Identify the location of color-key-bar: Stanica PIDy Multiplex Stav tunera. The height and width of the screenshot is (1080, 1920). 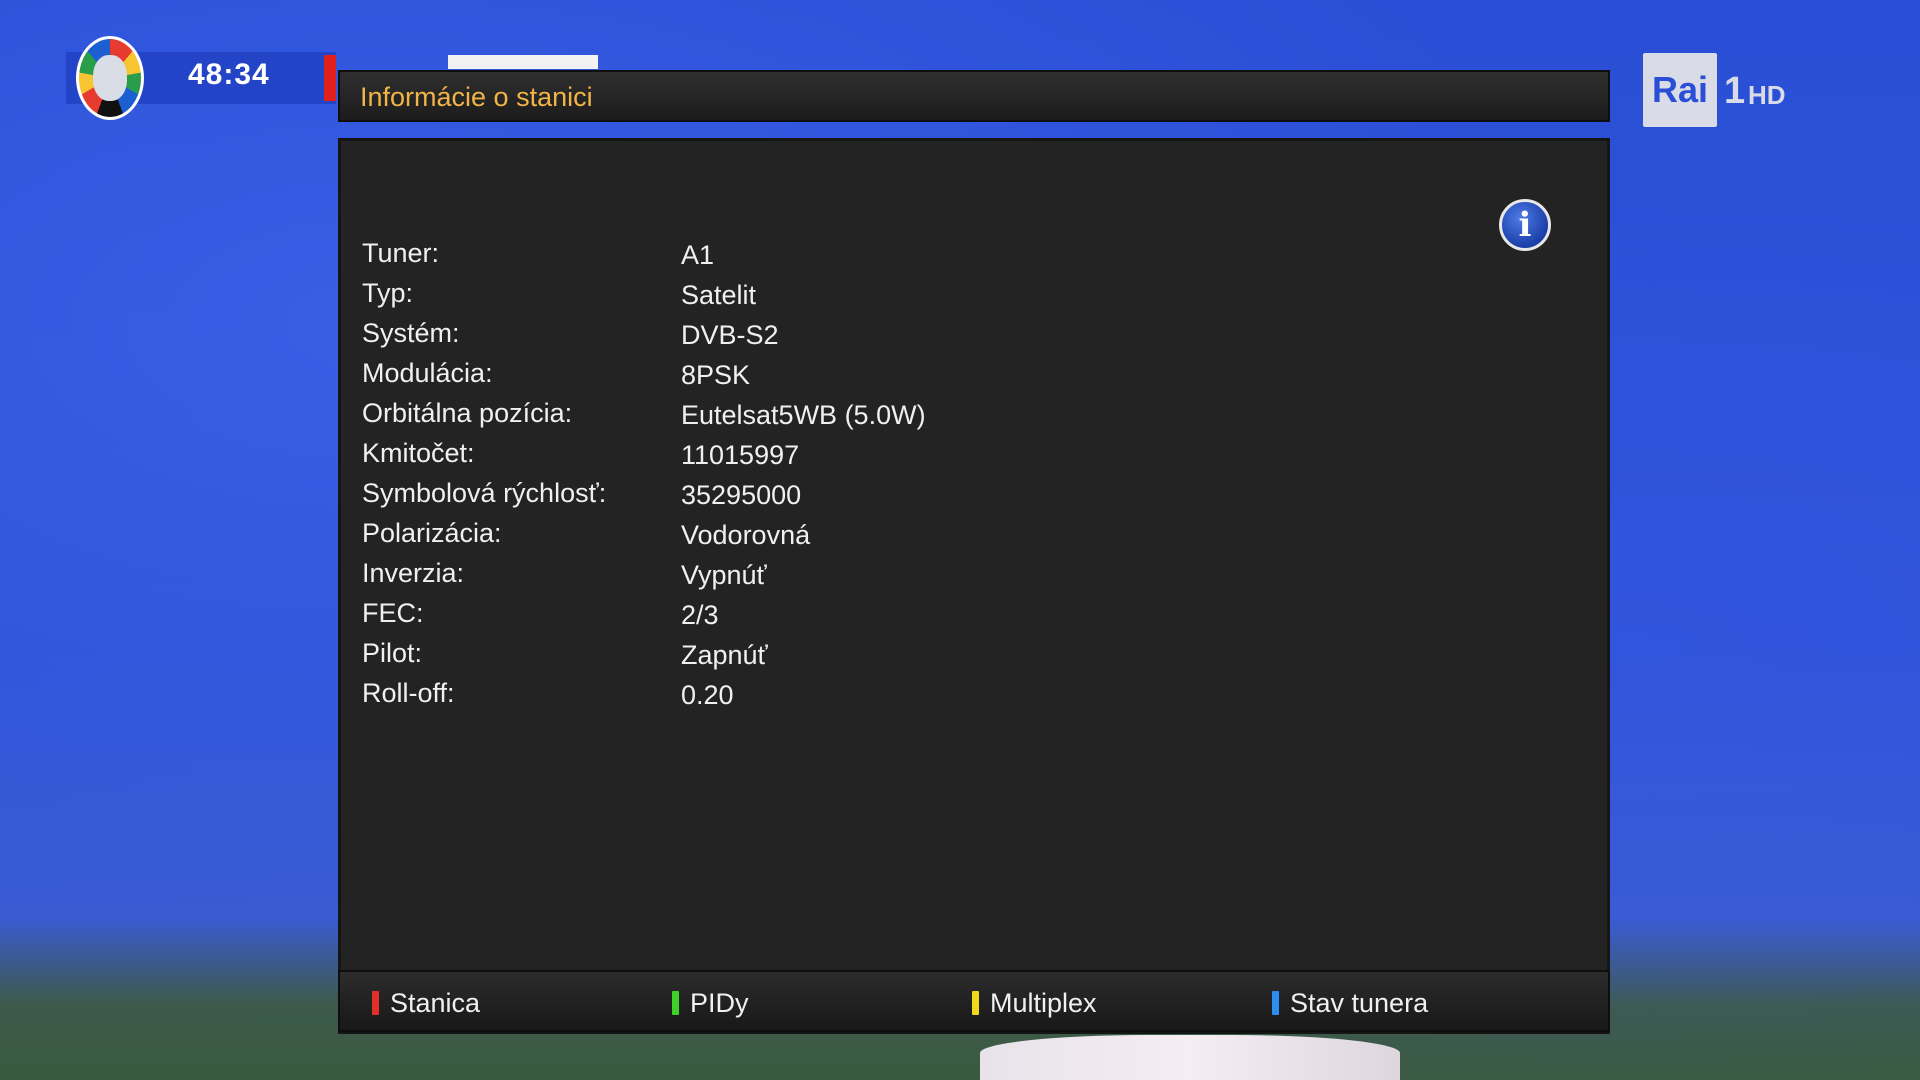
(974, 1001).